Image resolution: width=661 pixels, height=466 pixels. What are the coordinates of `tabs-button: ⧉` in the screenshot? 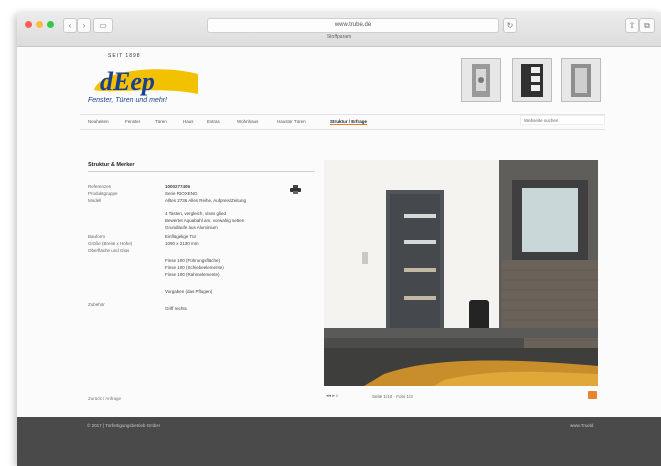 It's located at (647, 25).